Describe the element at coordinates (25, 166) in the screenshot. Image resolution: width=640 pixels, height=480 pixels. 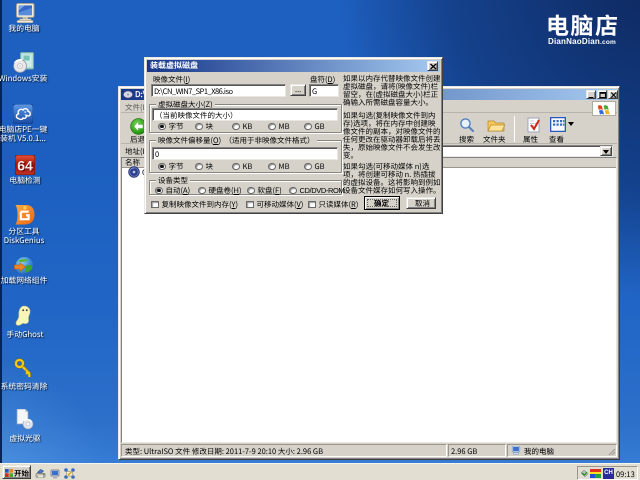
I see `svg-text: 64` at that location.